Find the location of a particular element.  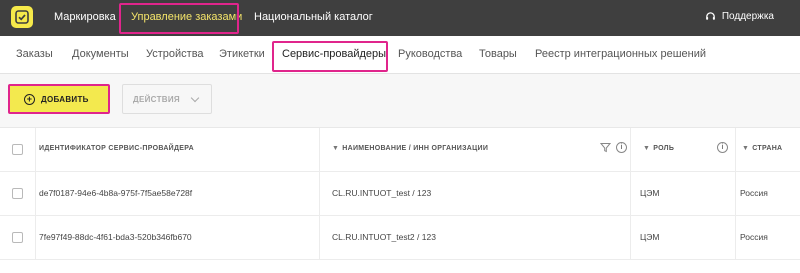

plus-circle-icon: + is located at coordinates (29, 99).